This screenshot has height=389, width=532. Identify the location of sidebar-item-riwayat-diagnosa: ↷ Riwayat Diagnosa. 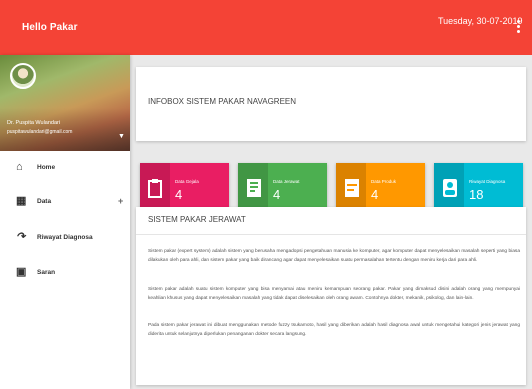
(65, 238).